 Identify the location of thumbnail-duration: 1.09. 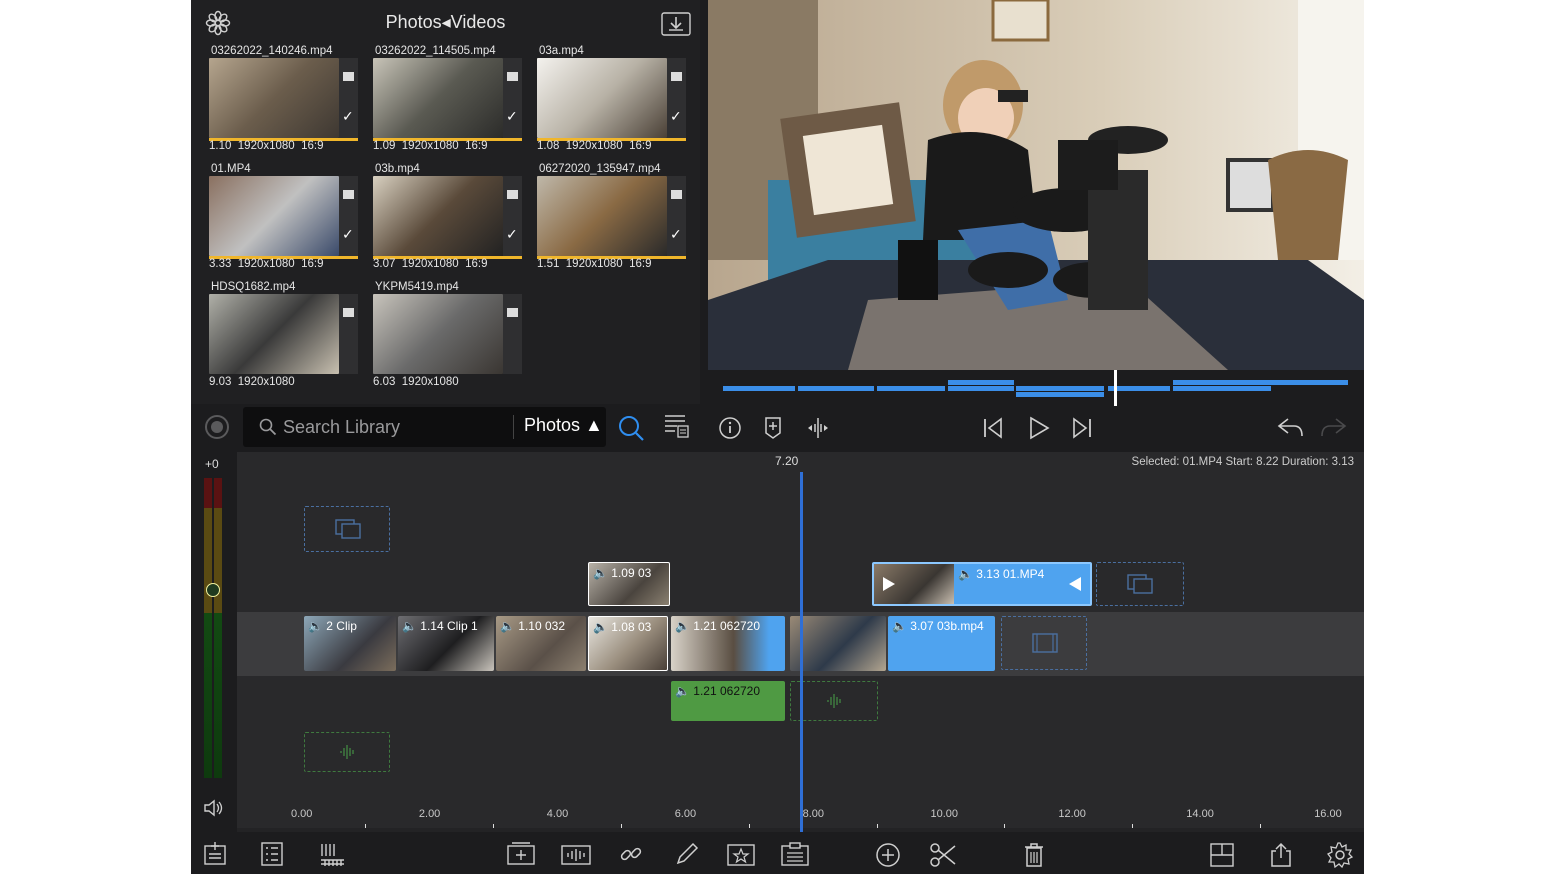
(384, 146).